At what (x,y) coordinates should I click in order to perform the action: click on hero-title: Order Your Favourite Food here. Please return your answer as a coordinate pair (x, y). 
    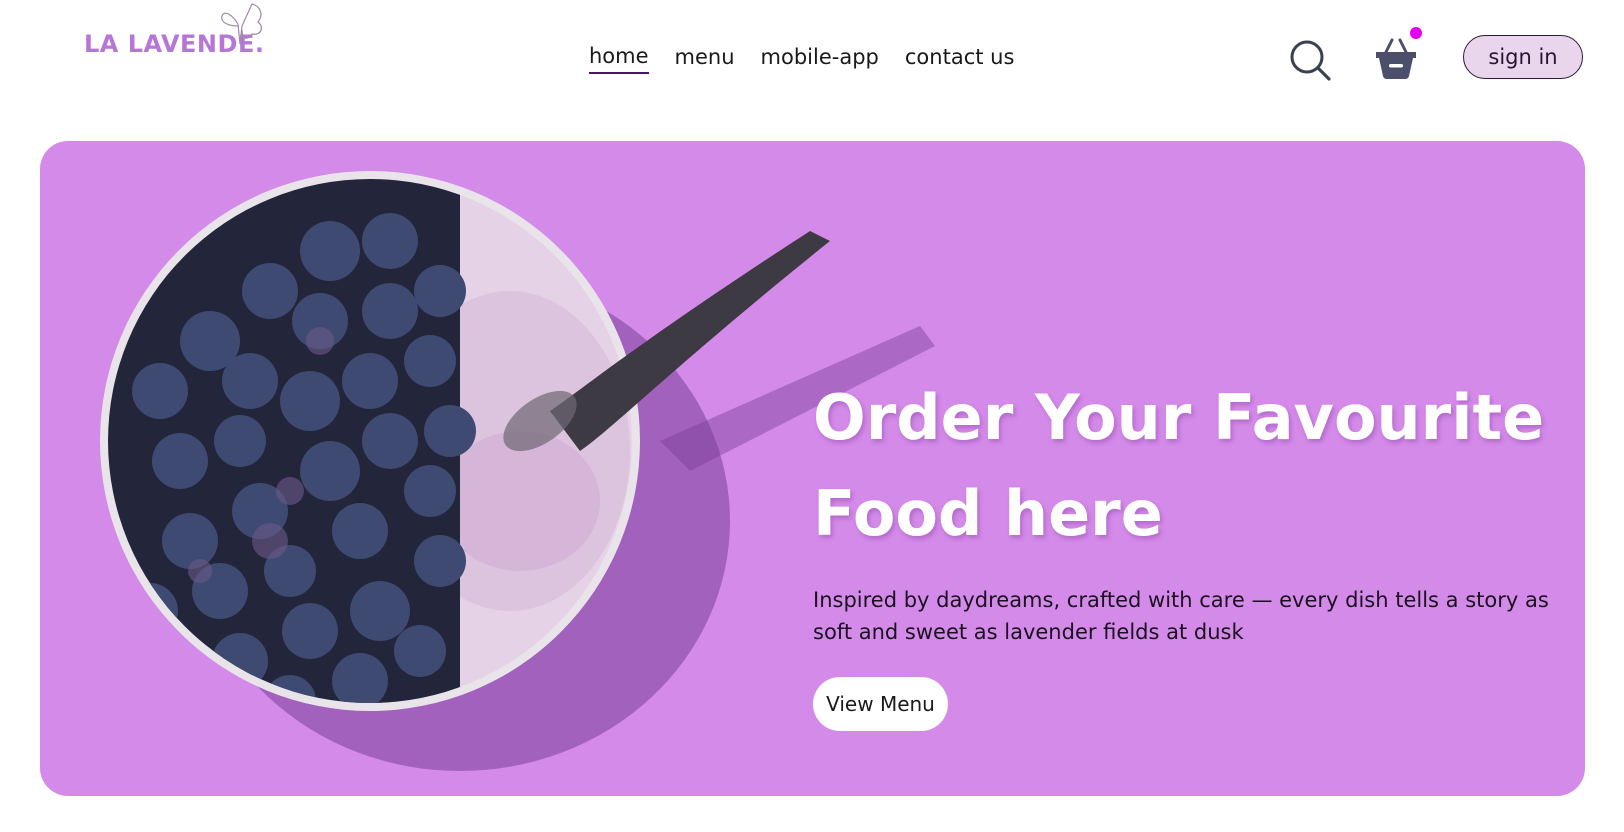
    Looking at the image, I should click on (1179, 465).